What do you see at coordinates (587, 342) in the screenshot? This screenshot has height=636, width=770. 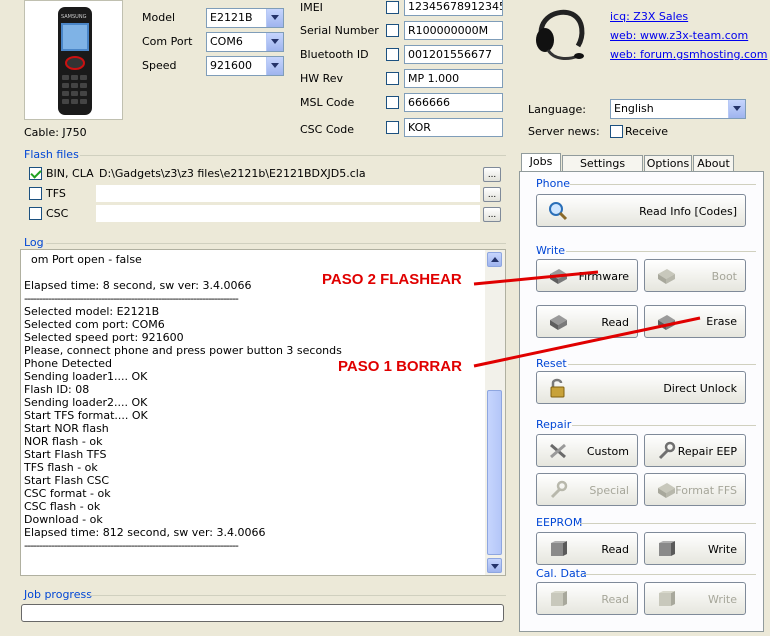 I see `arrow-step1-line` at bounding box center [587, 342].